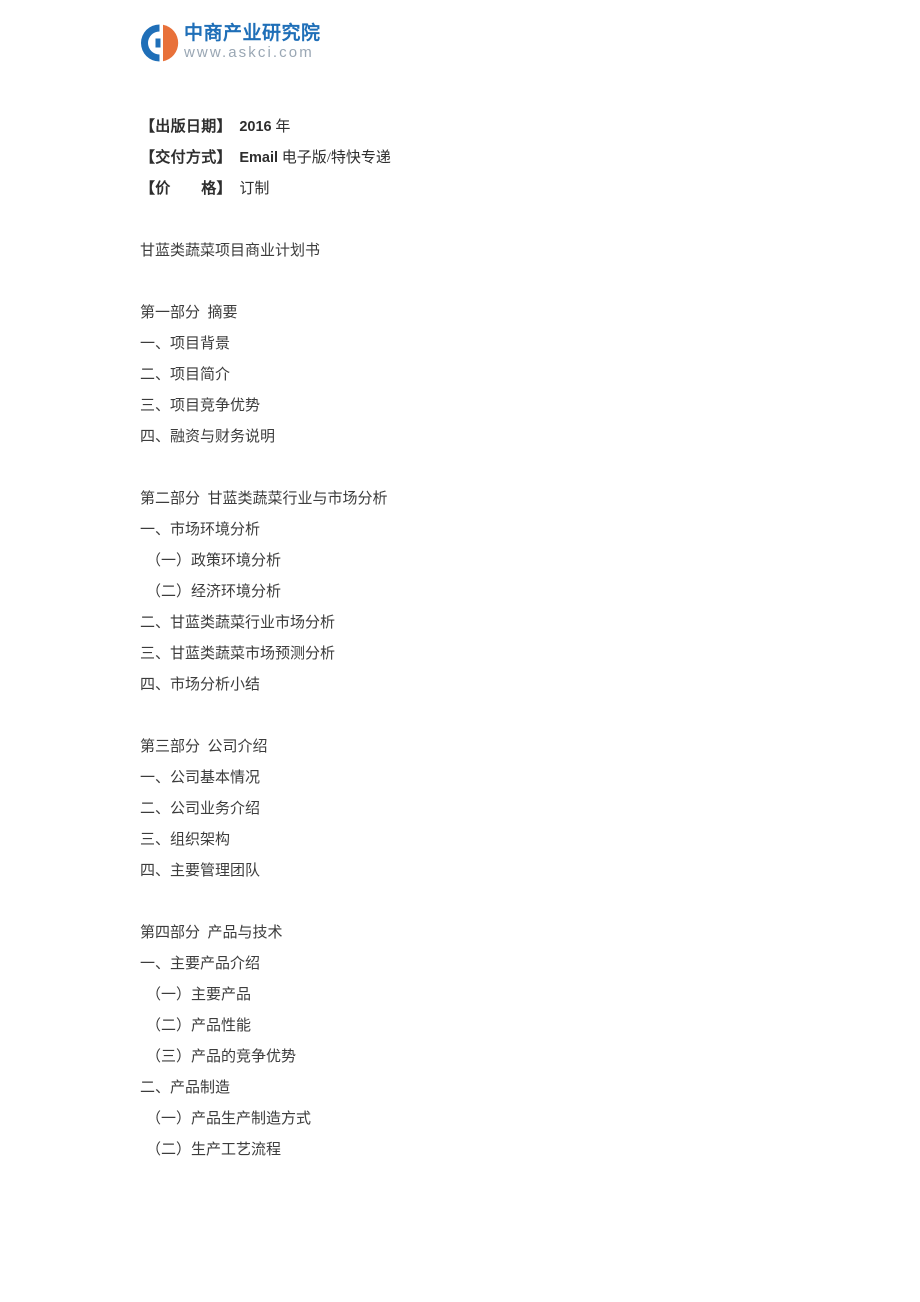 The height and width of the screenshot is (1302, 920). What do you see at coordinates (200, 809) in the screenshot?
I see `toc-item: 二、公司业务介绍` at bounding box center [200, 809].